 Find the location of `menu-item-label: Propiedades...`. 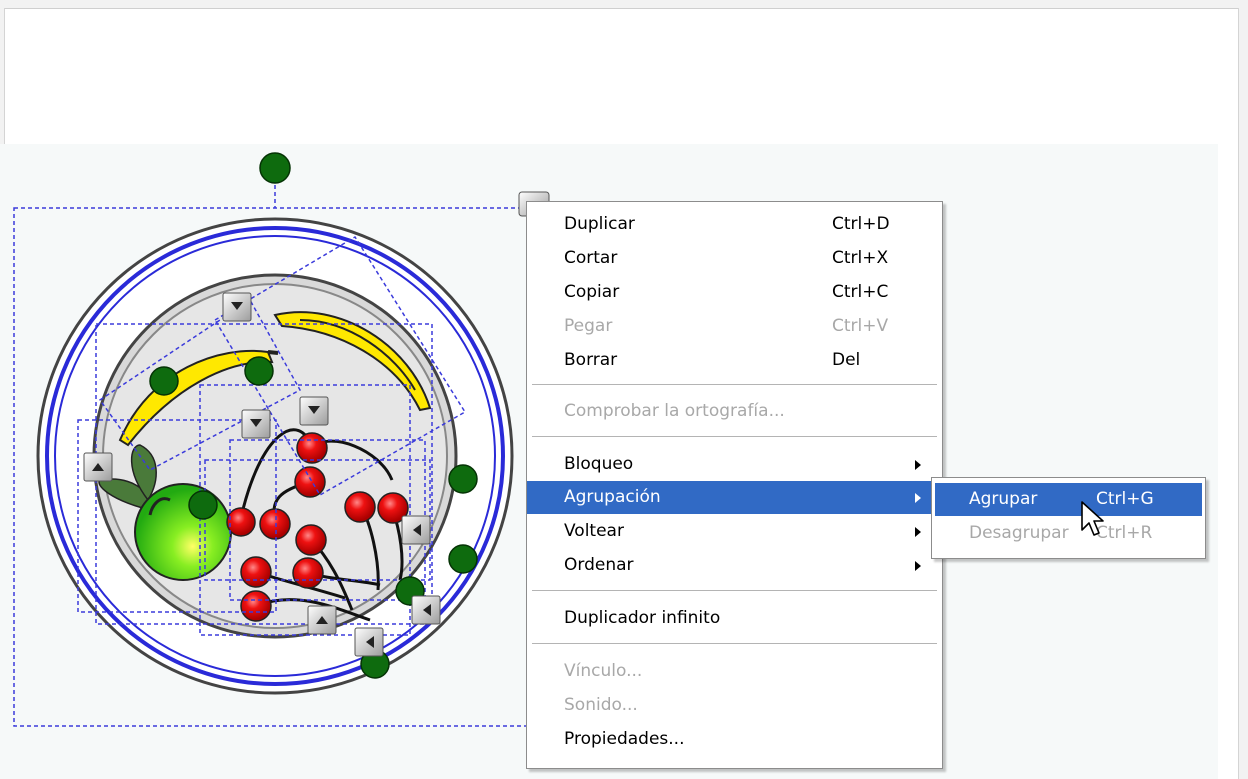

menu-item-label: Propiedades... is located at coordinates (624, 739).